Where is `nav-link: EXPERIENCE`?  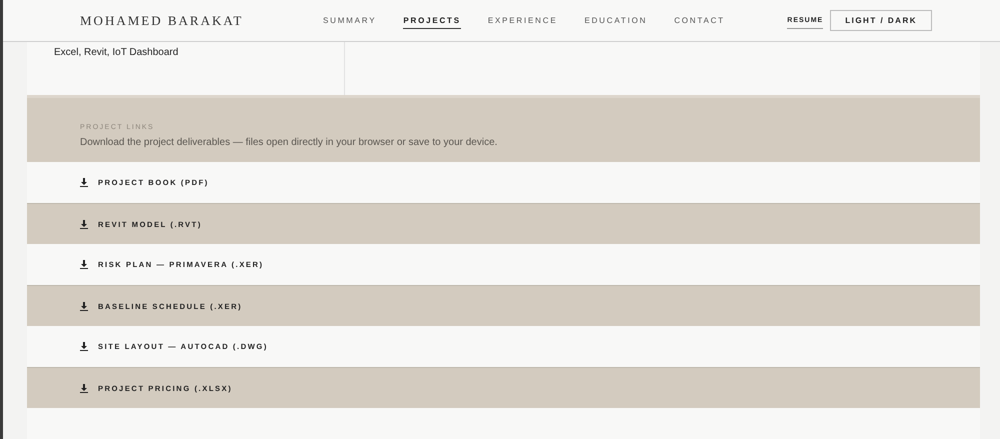
nav-link: EXPERIENCE is located at coordinates (523, 20).